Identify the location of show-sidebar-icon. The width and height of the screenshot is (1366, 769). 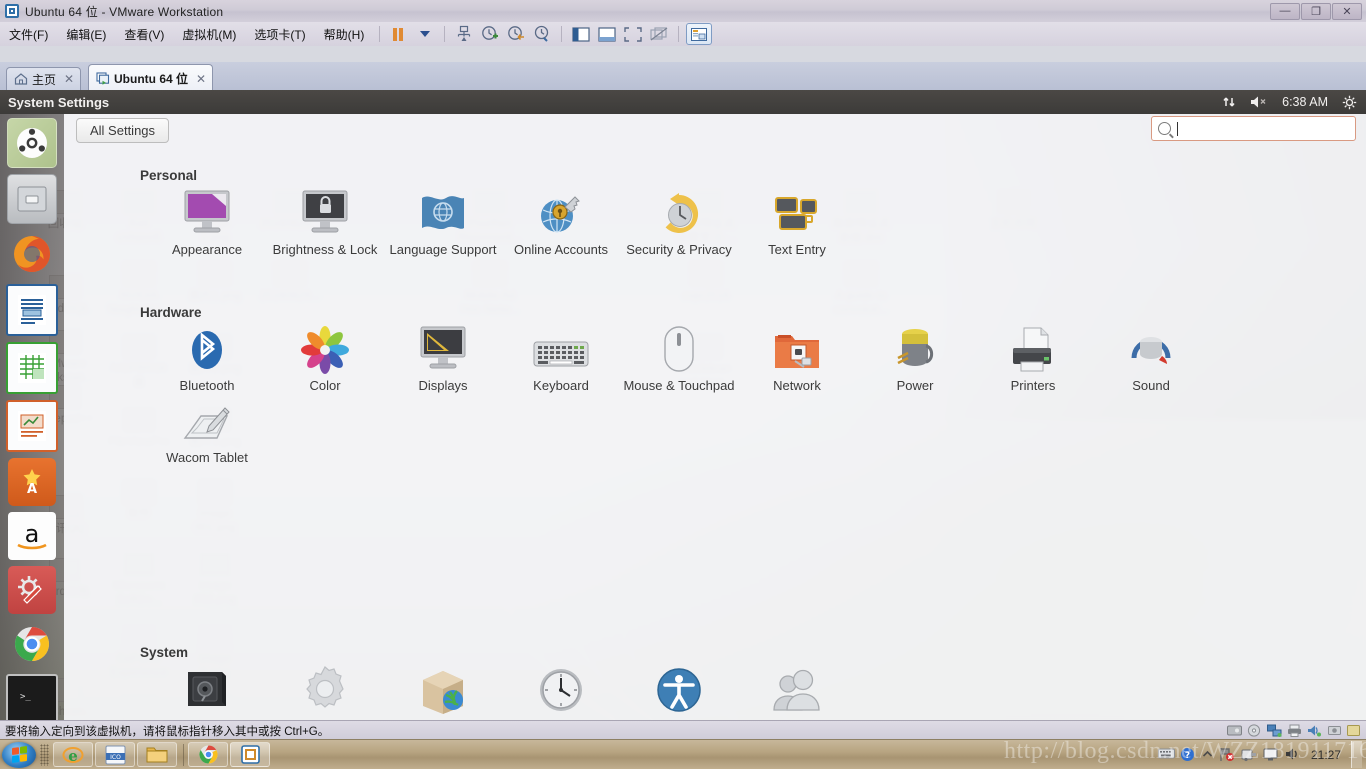
(581, 34).